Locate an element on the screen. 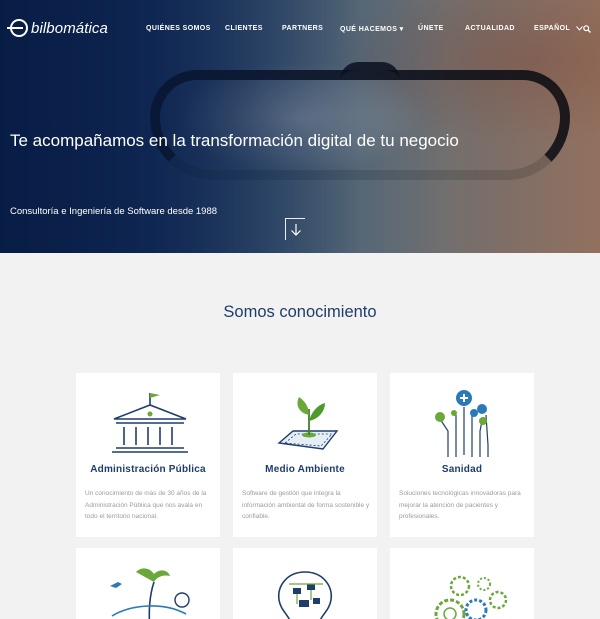 This screenshot has height=619, width=600. language-selector: ESPAÑOL is located at coordinates (559, 28).